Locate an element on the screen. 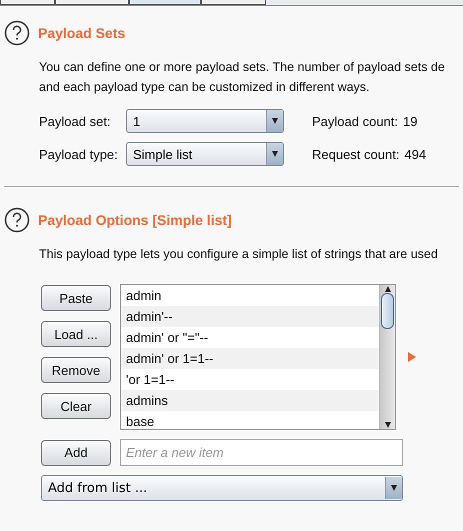  dropdown: Simple list is located at coordinates (205, 154).